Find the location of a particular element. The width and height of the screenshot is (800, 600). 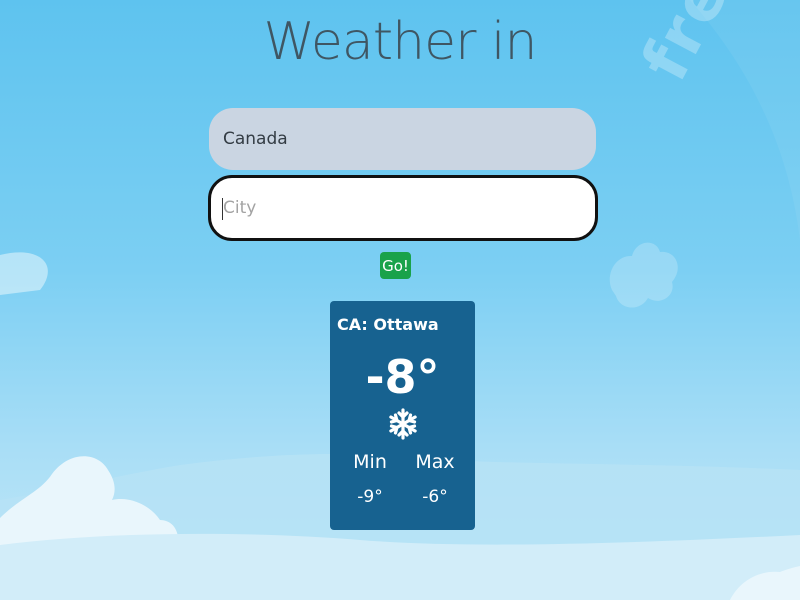

go-button: Go! is located at coordinates (395, 265).